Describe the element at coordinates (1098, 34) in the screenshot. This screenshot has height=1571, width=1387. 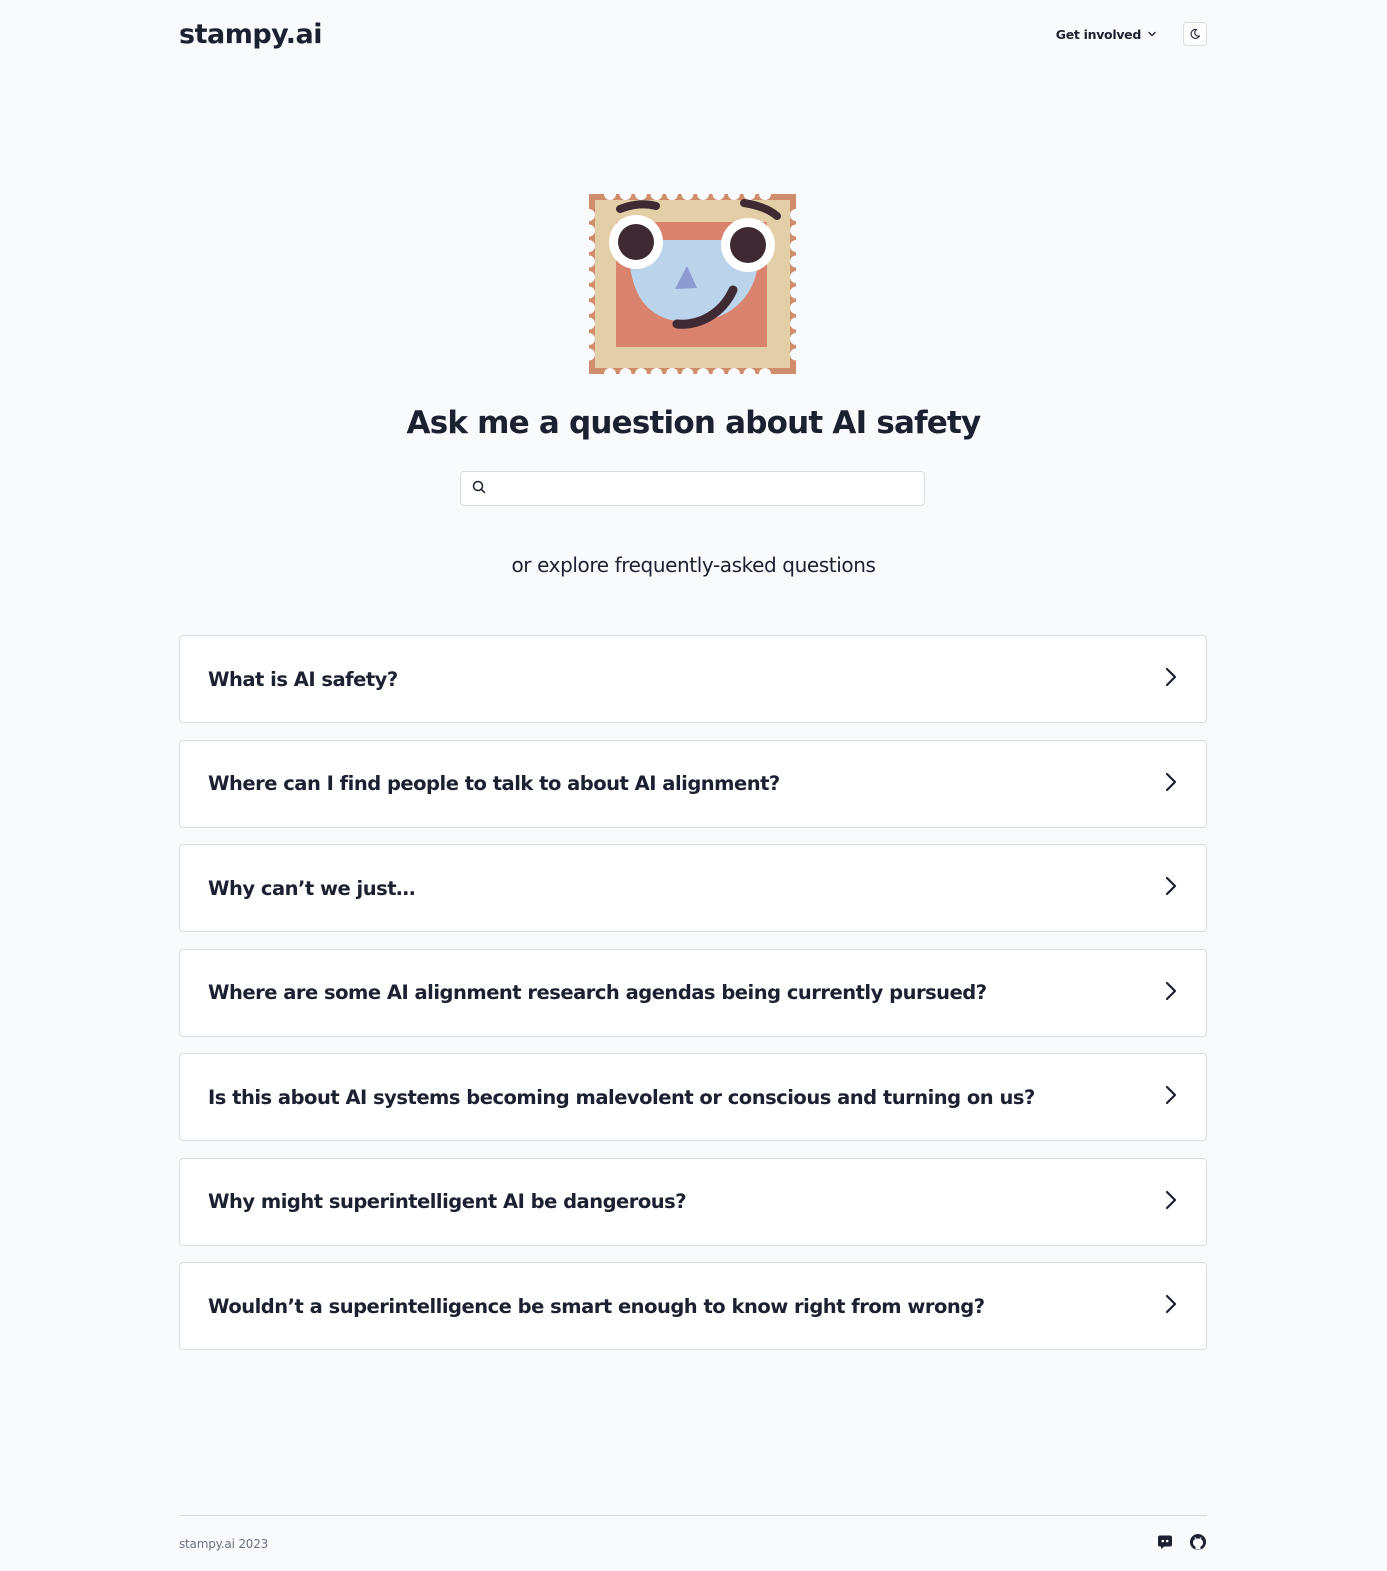
I see `get-involved-label: Get involved` at that location.